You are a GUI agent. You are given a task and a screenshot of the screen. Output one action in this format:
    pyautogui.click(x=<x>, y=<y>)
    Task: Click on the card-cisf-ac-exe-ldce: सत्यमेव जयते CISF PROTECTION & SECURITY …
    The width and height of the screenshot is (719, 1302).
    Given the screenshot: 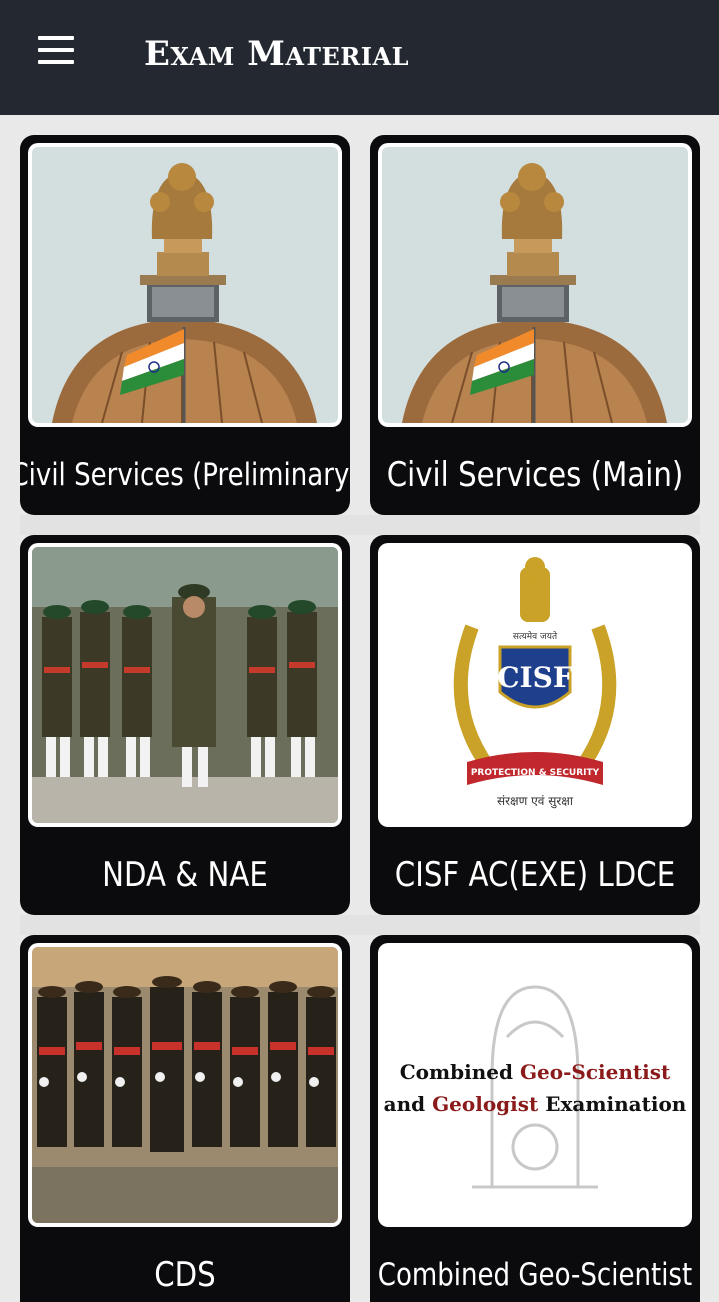 What is the action you would take?
    pyautogui.click(x=535, y=725)
    